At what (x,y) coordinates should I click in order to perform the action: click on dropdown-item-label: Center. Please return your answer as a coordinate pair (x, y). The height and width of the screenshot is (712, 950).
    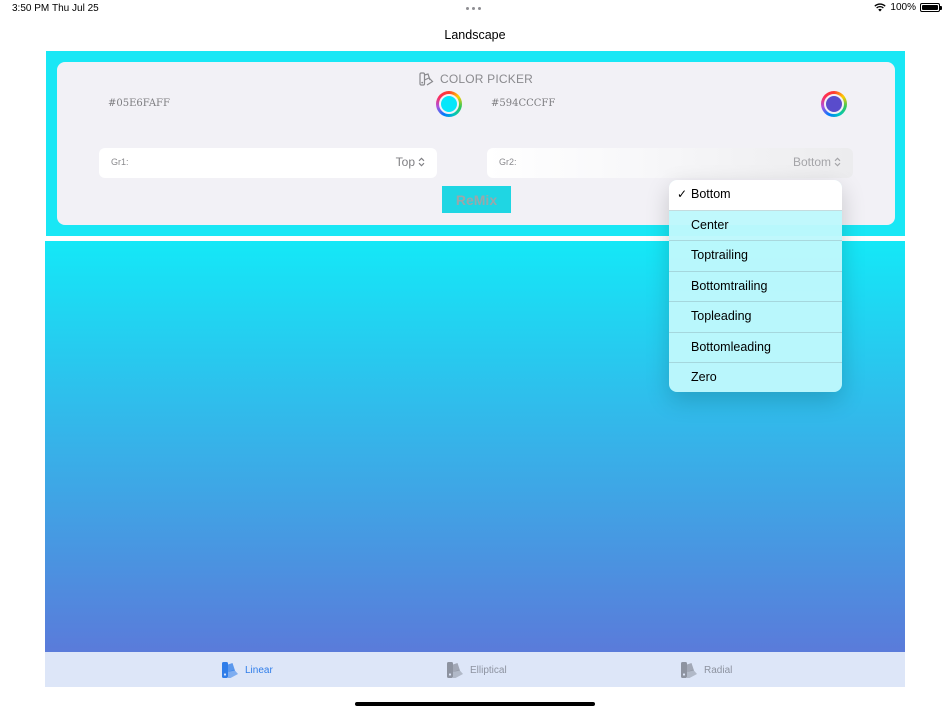
    Looking at the image, I should click on (710, 224).